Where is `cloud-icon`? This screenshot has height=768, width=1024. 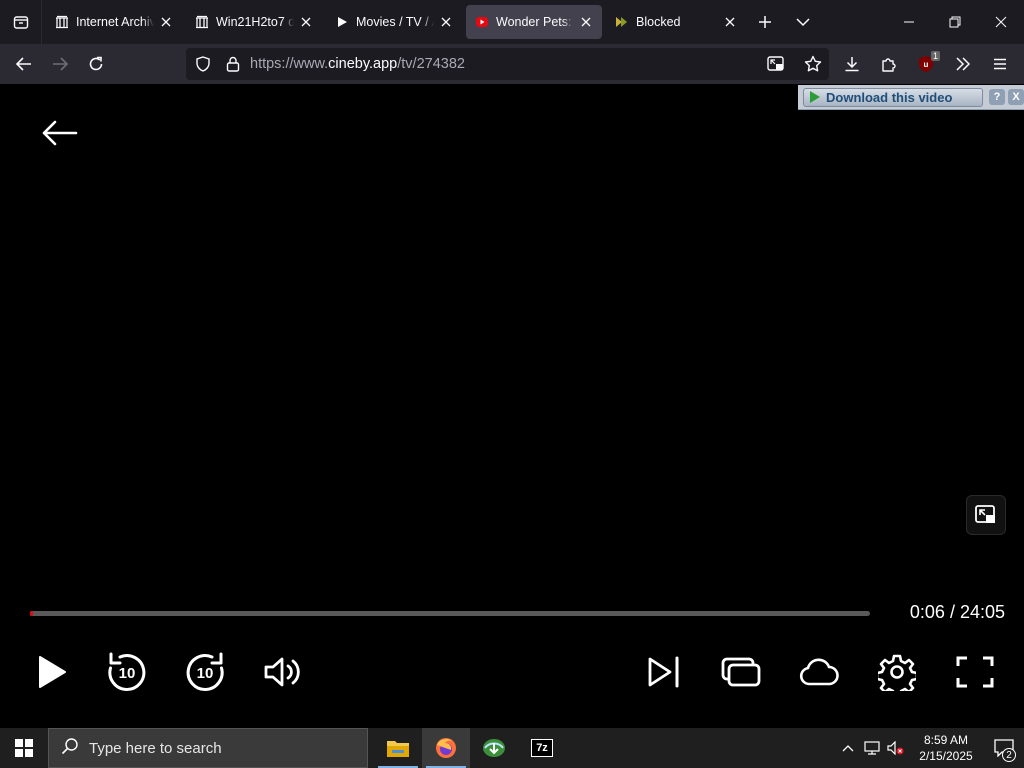
cloud-icon is located at coordinates (819, 672).